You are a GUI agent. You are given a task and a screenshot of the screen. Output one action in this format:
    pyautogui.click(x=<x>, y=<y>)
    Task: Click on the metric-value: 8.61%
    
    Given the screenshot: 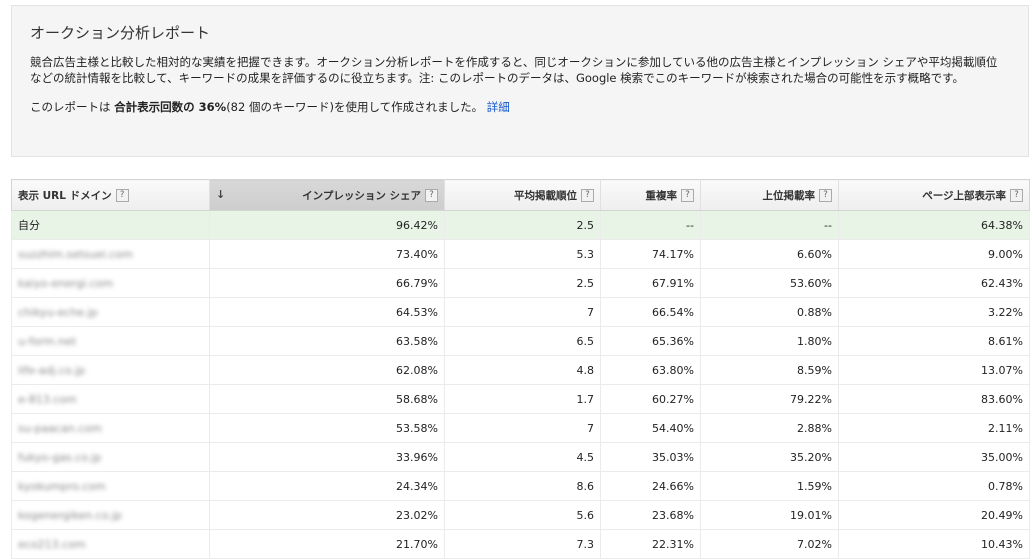 What is the action you would take?
    pyautogui.click(x=1005, y=341)
    